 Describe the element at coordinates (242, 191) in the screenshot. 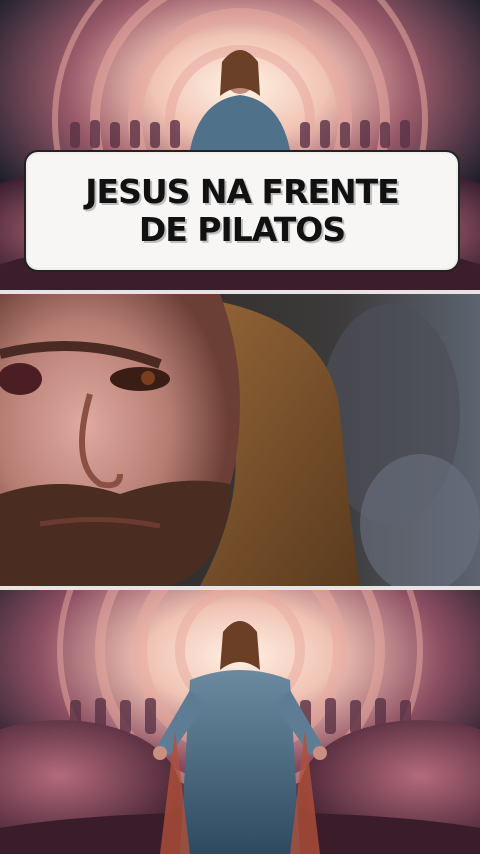

I see `title-line-1: JESUS NA FRENTE` at that location.